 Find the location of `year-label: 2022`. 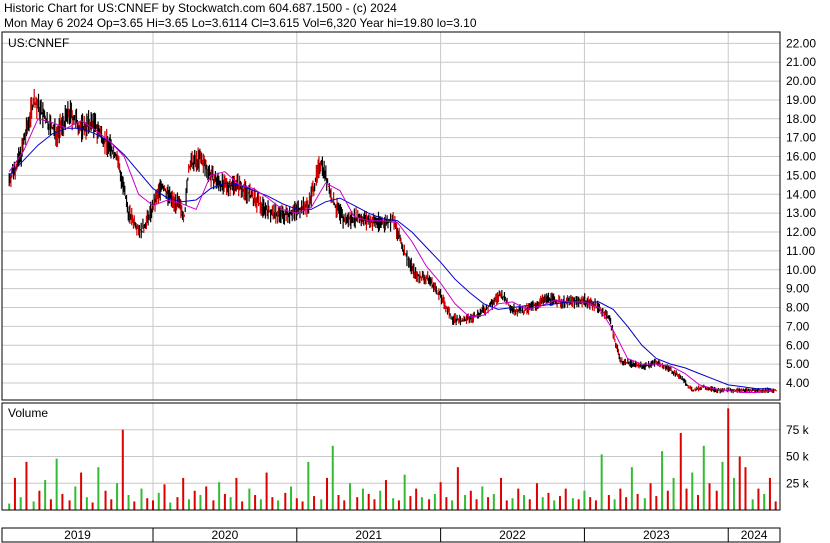

year-label: 2022 is located at coordinates (512, 535).